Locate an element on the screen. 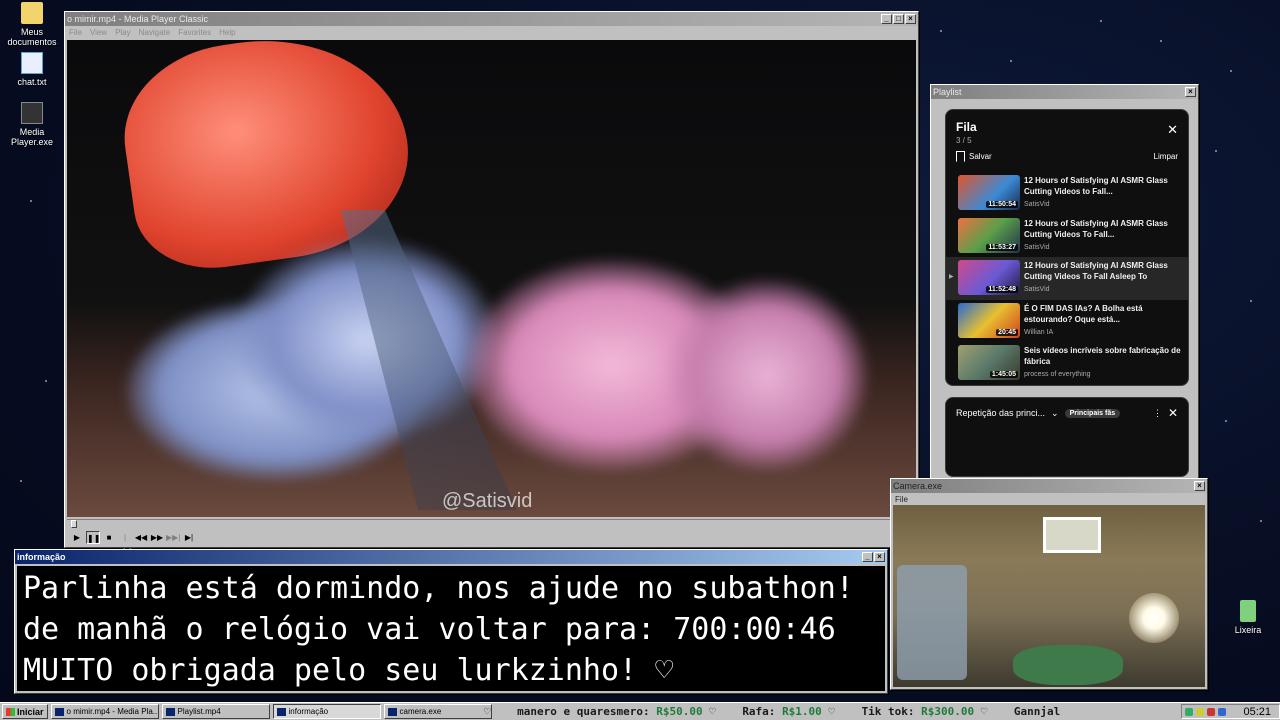 This screenshot has height=720, width=1280. seek-bar is located at coordinates (491, 523).